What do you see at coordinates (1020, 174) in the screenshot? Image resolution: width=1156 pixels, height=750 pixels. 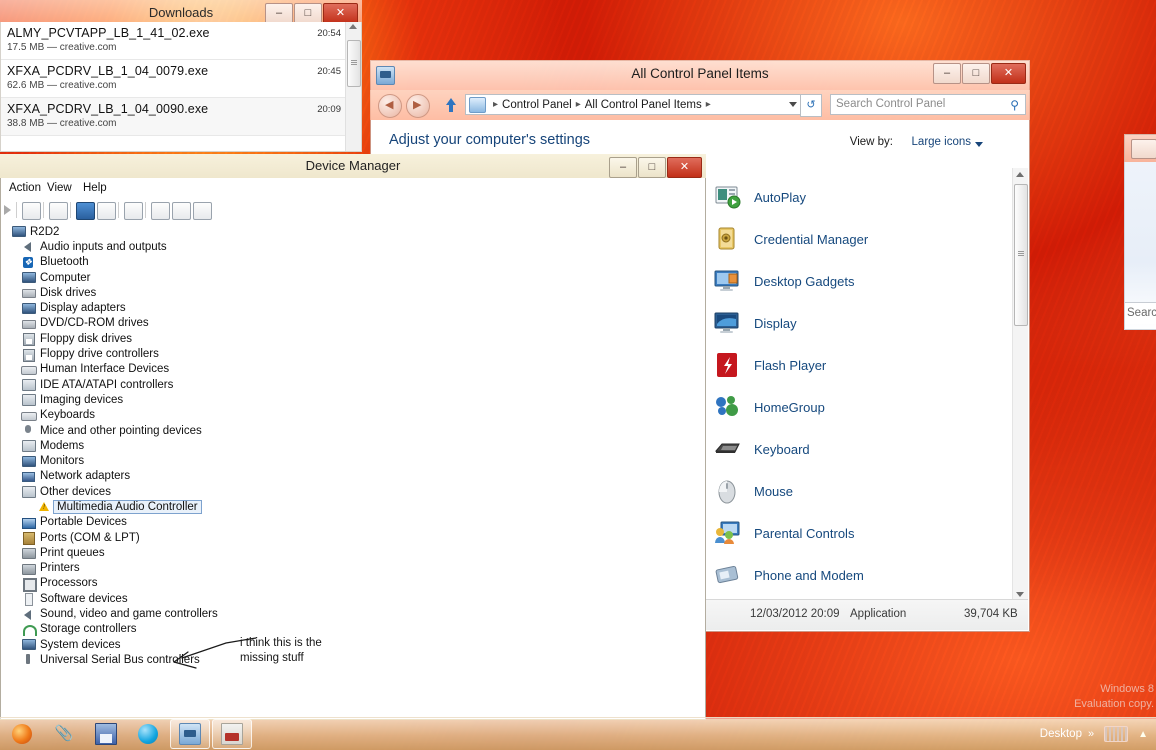 I see `scroll-up-icon` at bounding box center [1020, 174].